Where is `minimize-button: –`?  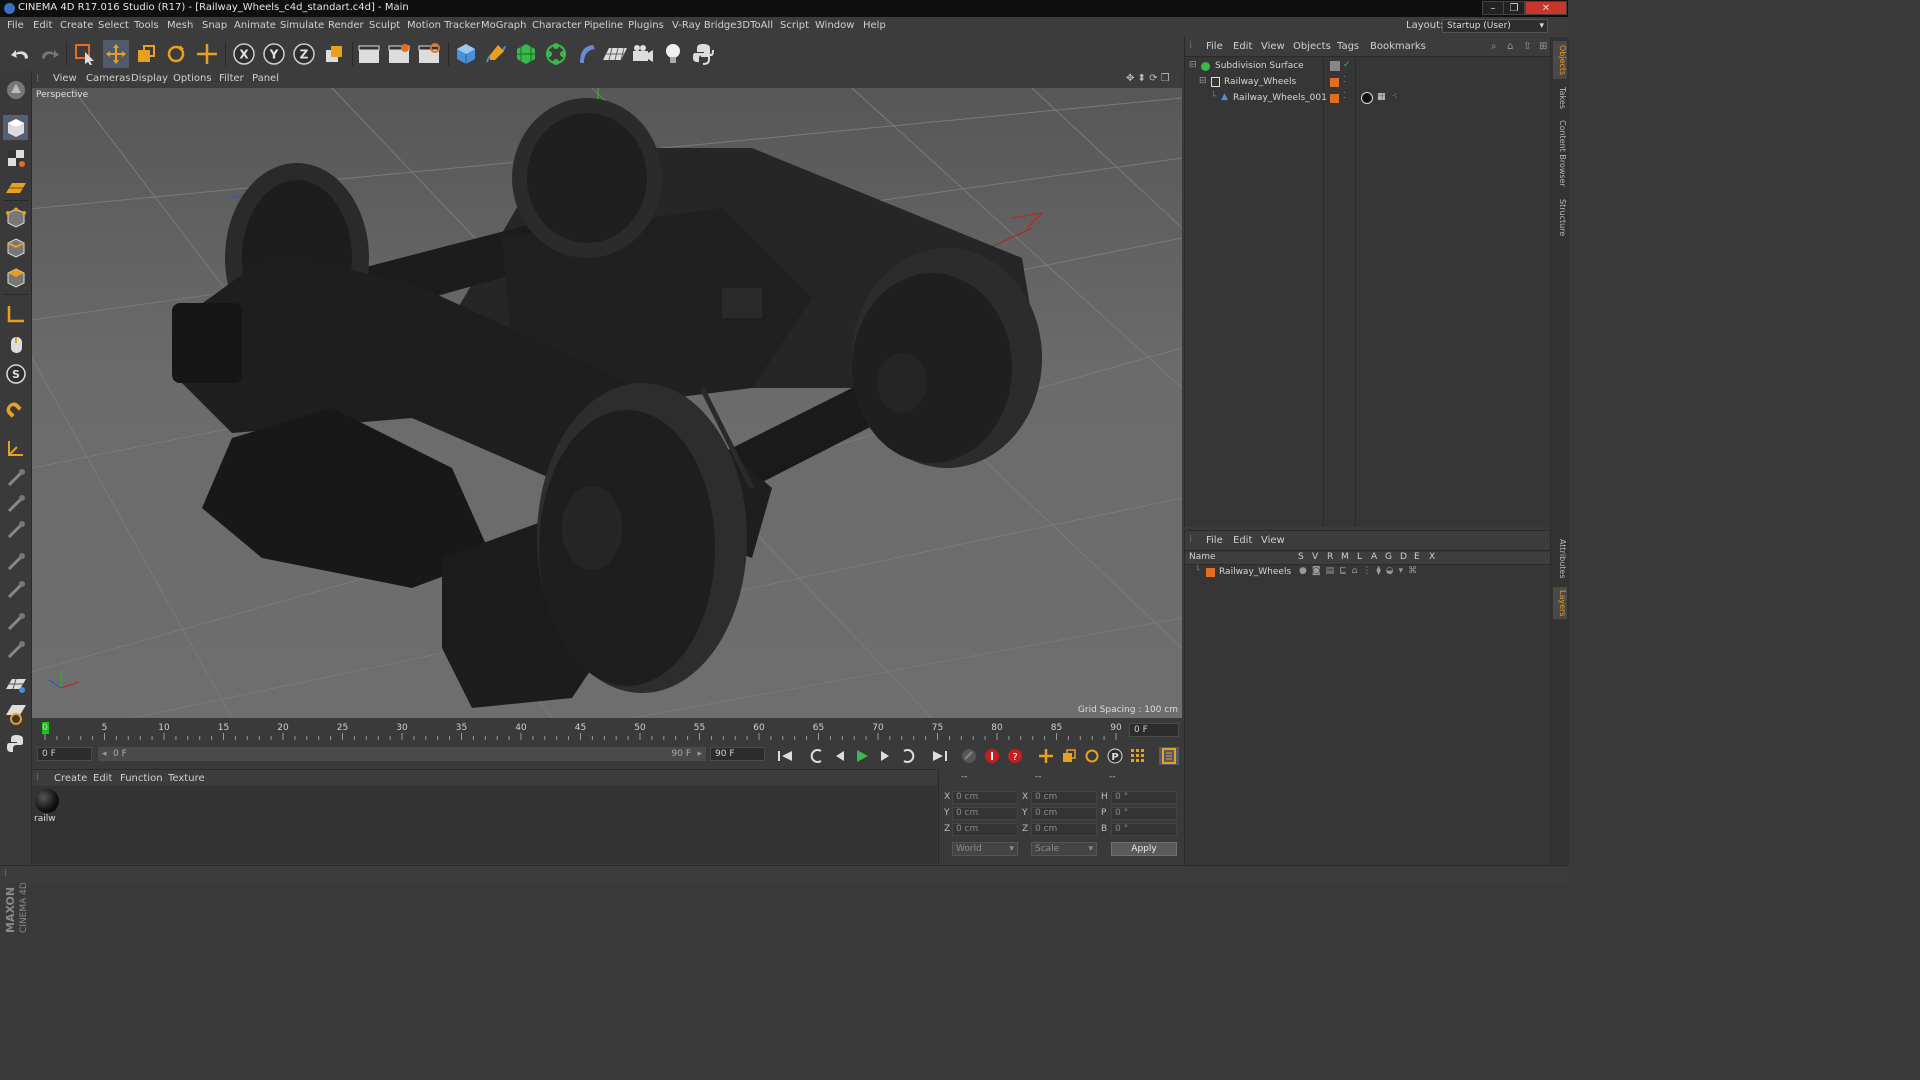
minimize-button: – is located at coordinates (1493, 8).